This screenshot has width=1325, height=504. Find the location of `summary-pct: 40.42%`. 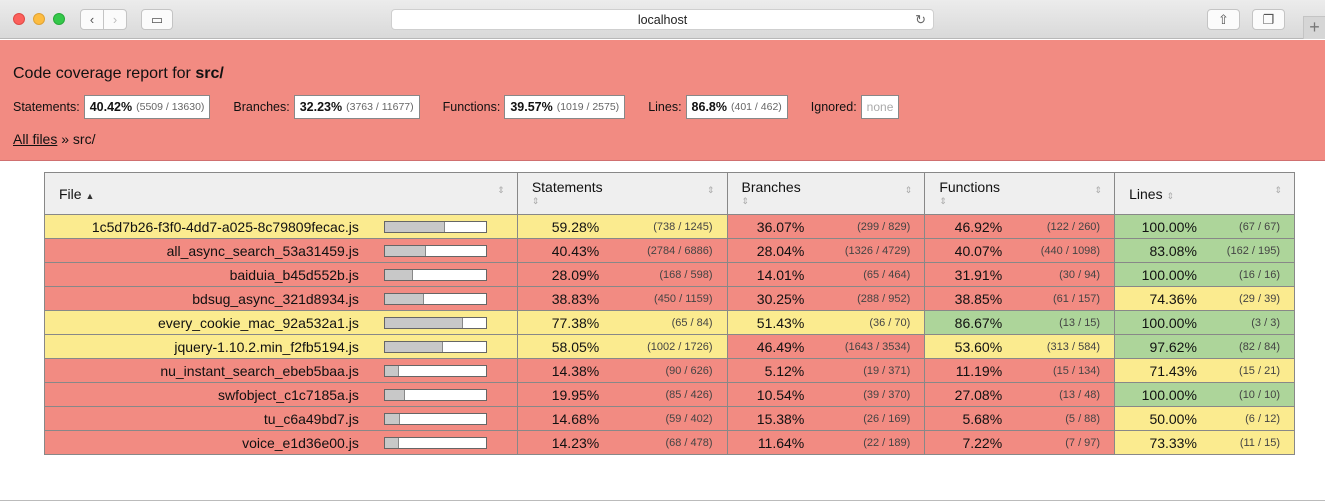

summary-pct: 40.42% is located at coordinates (111, 107).